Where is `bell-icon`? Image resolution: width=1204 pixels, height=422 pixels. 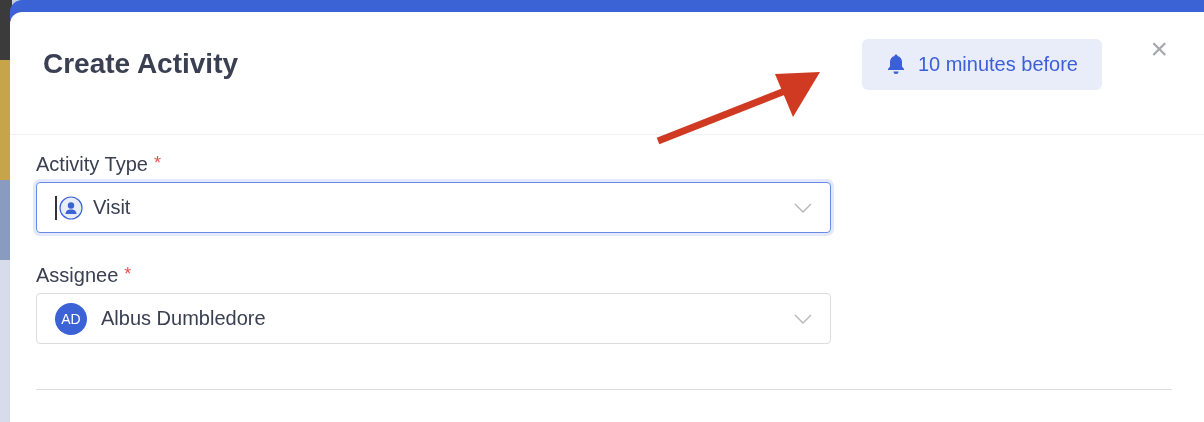 bell-icon is located at coordinates (895, 64).